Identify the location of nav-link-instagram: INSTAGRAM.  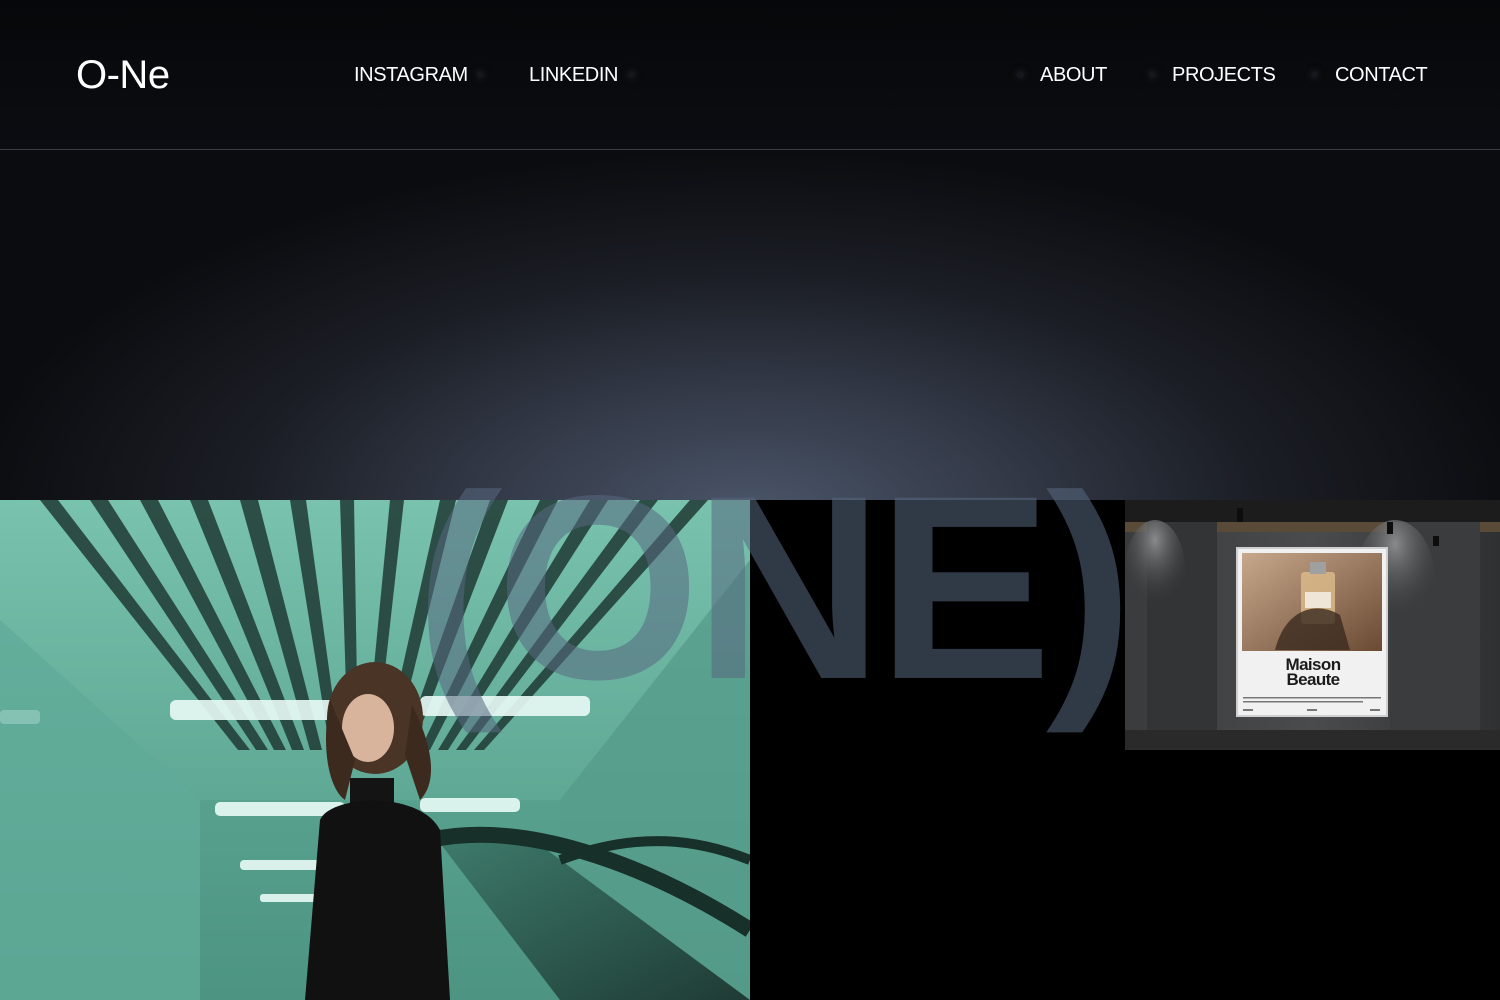
(411, 75).